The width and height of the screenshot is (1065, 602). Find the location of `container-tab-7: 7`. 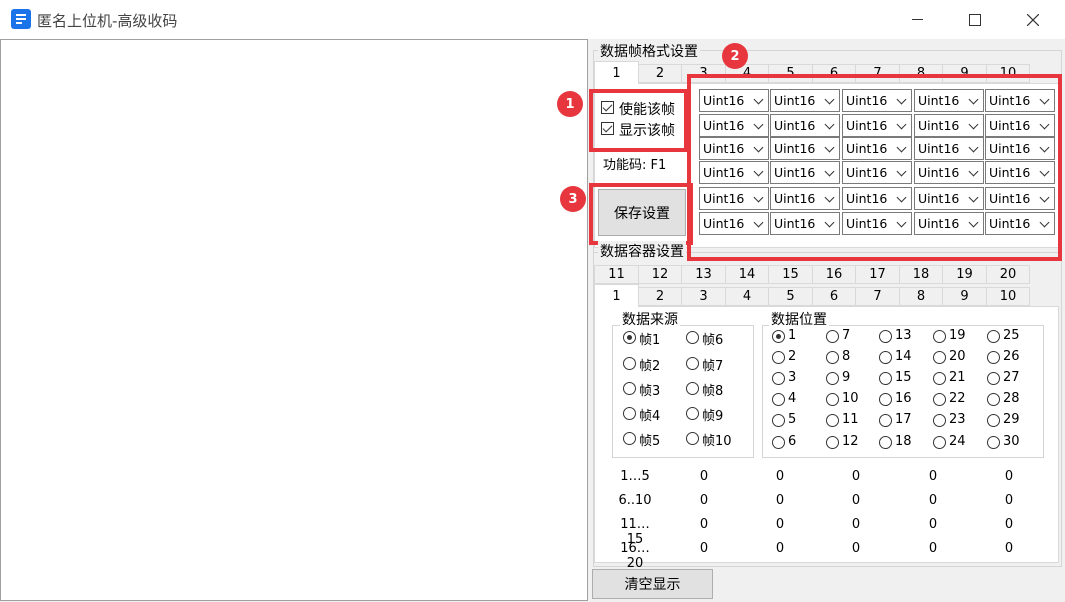

container-tab-7: 7 is located at coordinates (877, 296).